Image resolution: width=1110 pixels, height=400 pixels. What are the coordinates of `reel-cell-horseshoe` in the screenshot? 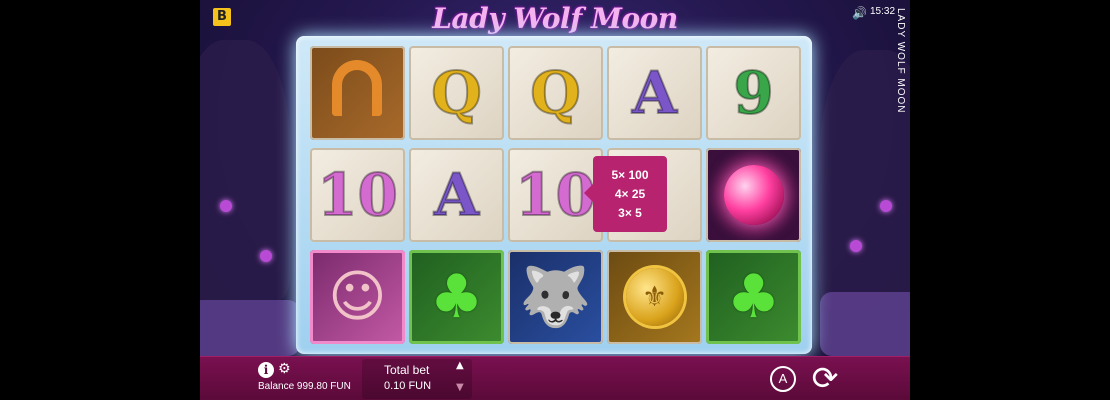 It's located at (357, 93).